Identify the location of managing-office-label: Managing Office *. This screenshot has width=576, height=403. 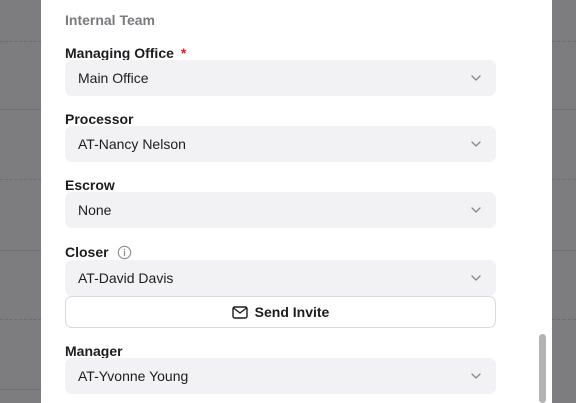
(125, 53).